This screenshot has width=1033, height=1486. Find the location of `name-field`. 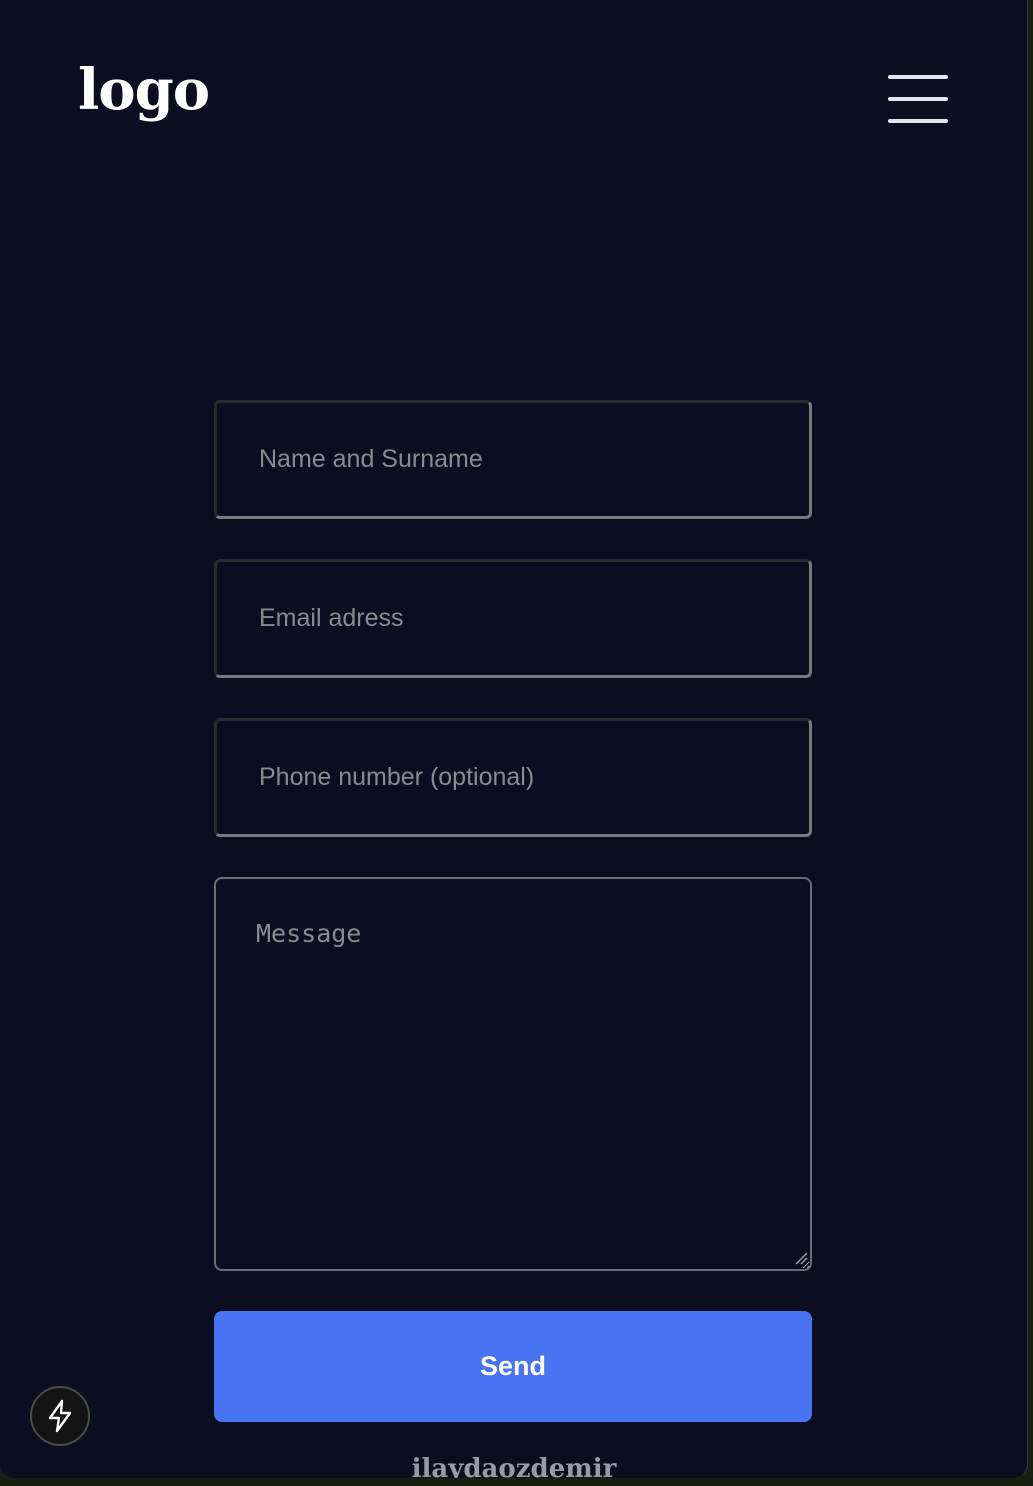

name-field is located at coordinates (513, 459).